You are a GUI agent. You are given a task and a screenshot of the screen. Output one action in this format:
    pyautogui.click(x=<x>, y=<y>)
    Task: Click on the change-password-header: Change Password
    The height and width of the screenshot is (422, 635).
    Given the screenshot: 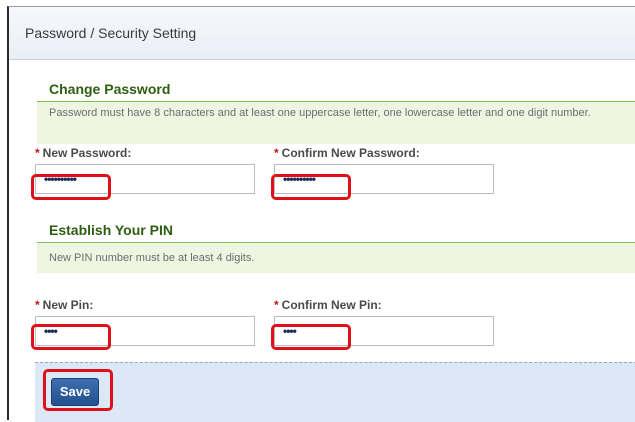 What is the action you would take?
    pyautogui.click(x=336, y=90)
    